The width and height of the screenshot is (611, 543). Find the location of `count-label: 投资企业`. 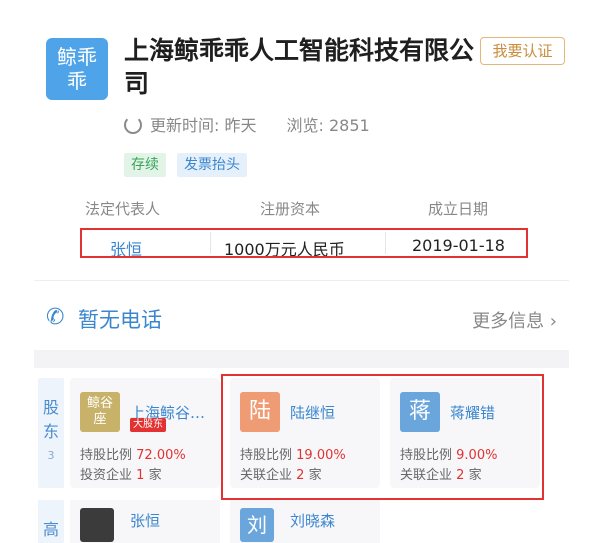

count-label: 投资企业 is located at coordinates (106, 475).